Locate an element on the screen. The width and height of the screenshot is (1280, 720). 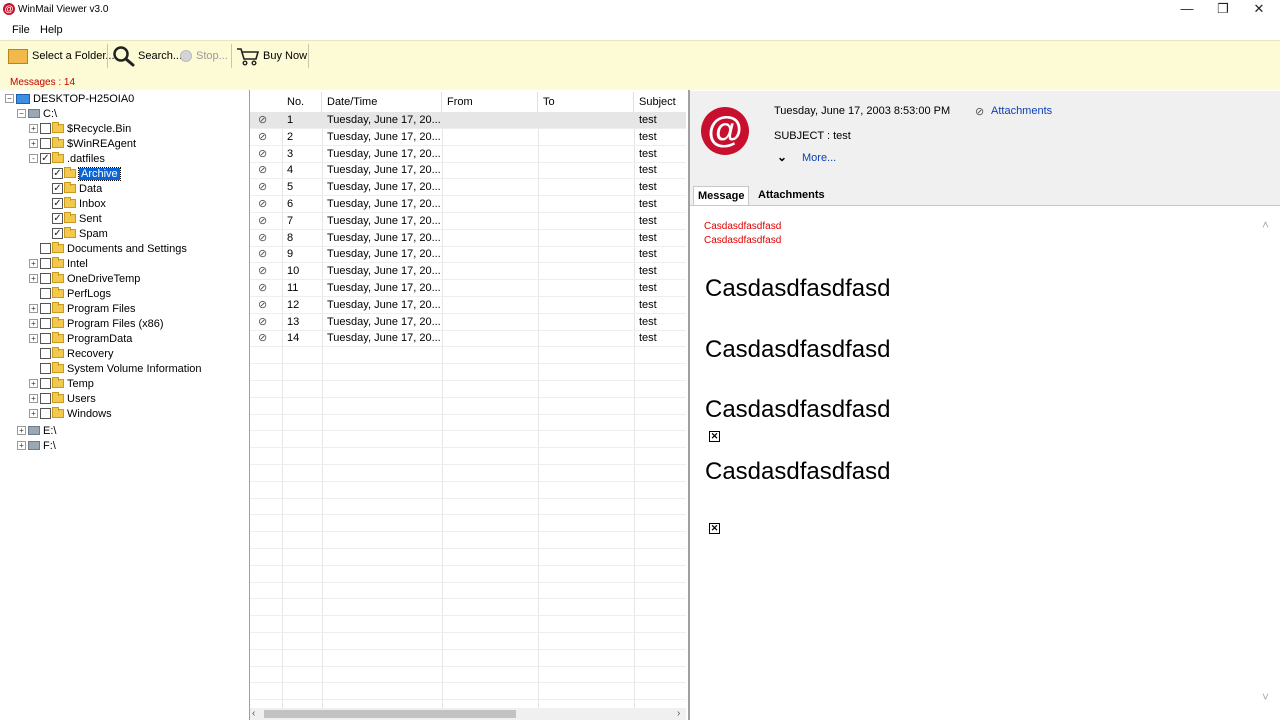
row-separator is located at coordinates (468, 363).